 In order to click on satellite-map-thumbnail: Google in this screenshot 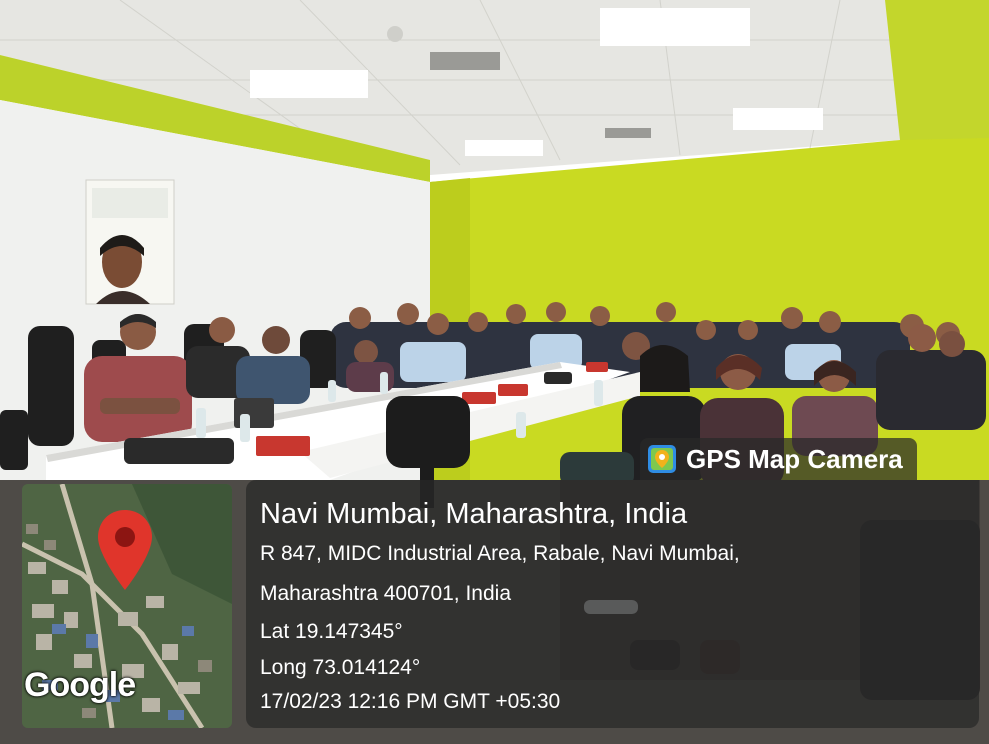, I will do `click(127, 606)`.